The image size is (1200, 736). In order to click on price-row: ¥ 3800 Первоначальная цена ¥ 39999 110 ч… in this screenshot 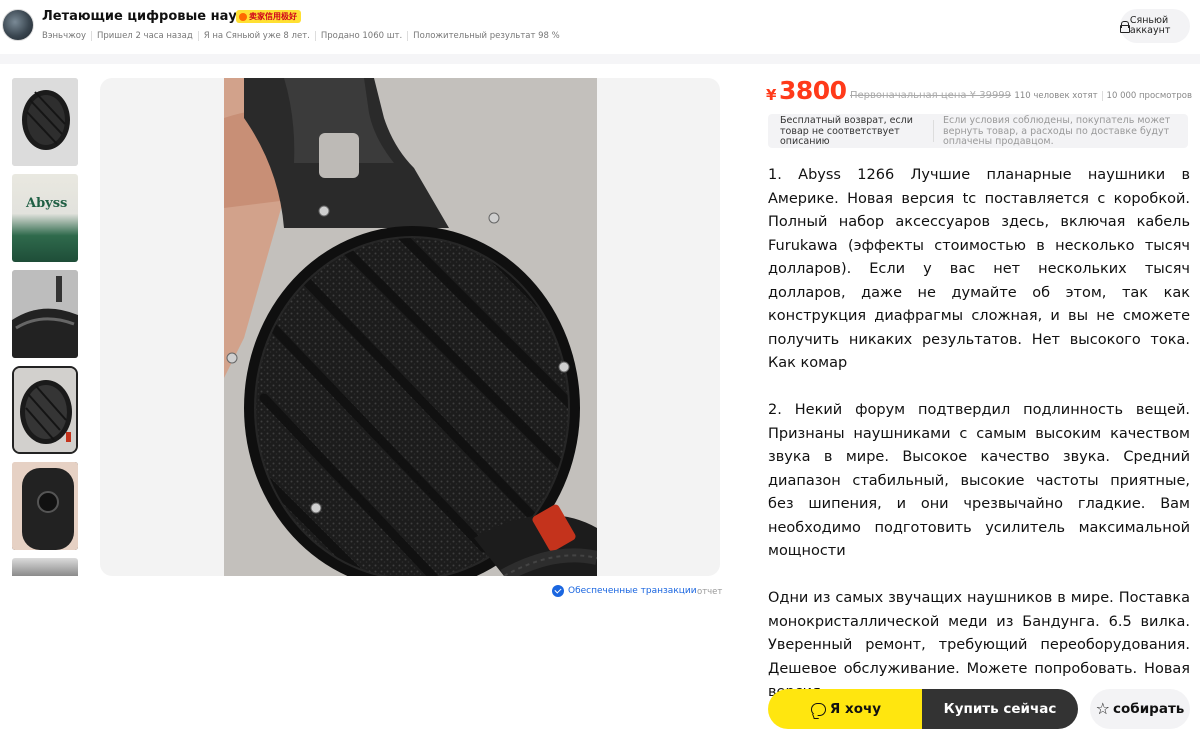, I will do `click(979, 92)`.